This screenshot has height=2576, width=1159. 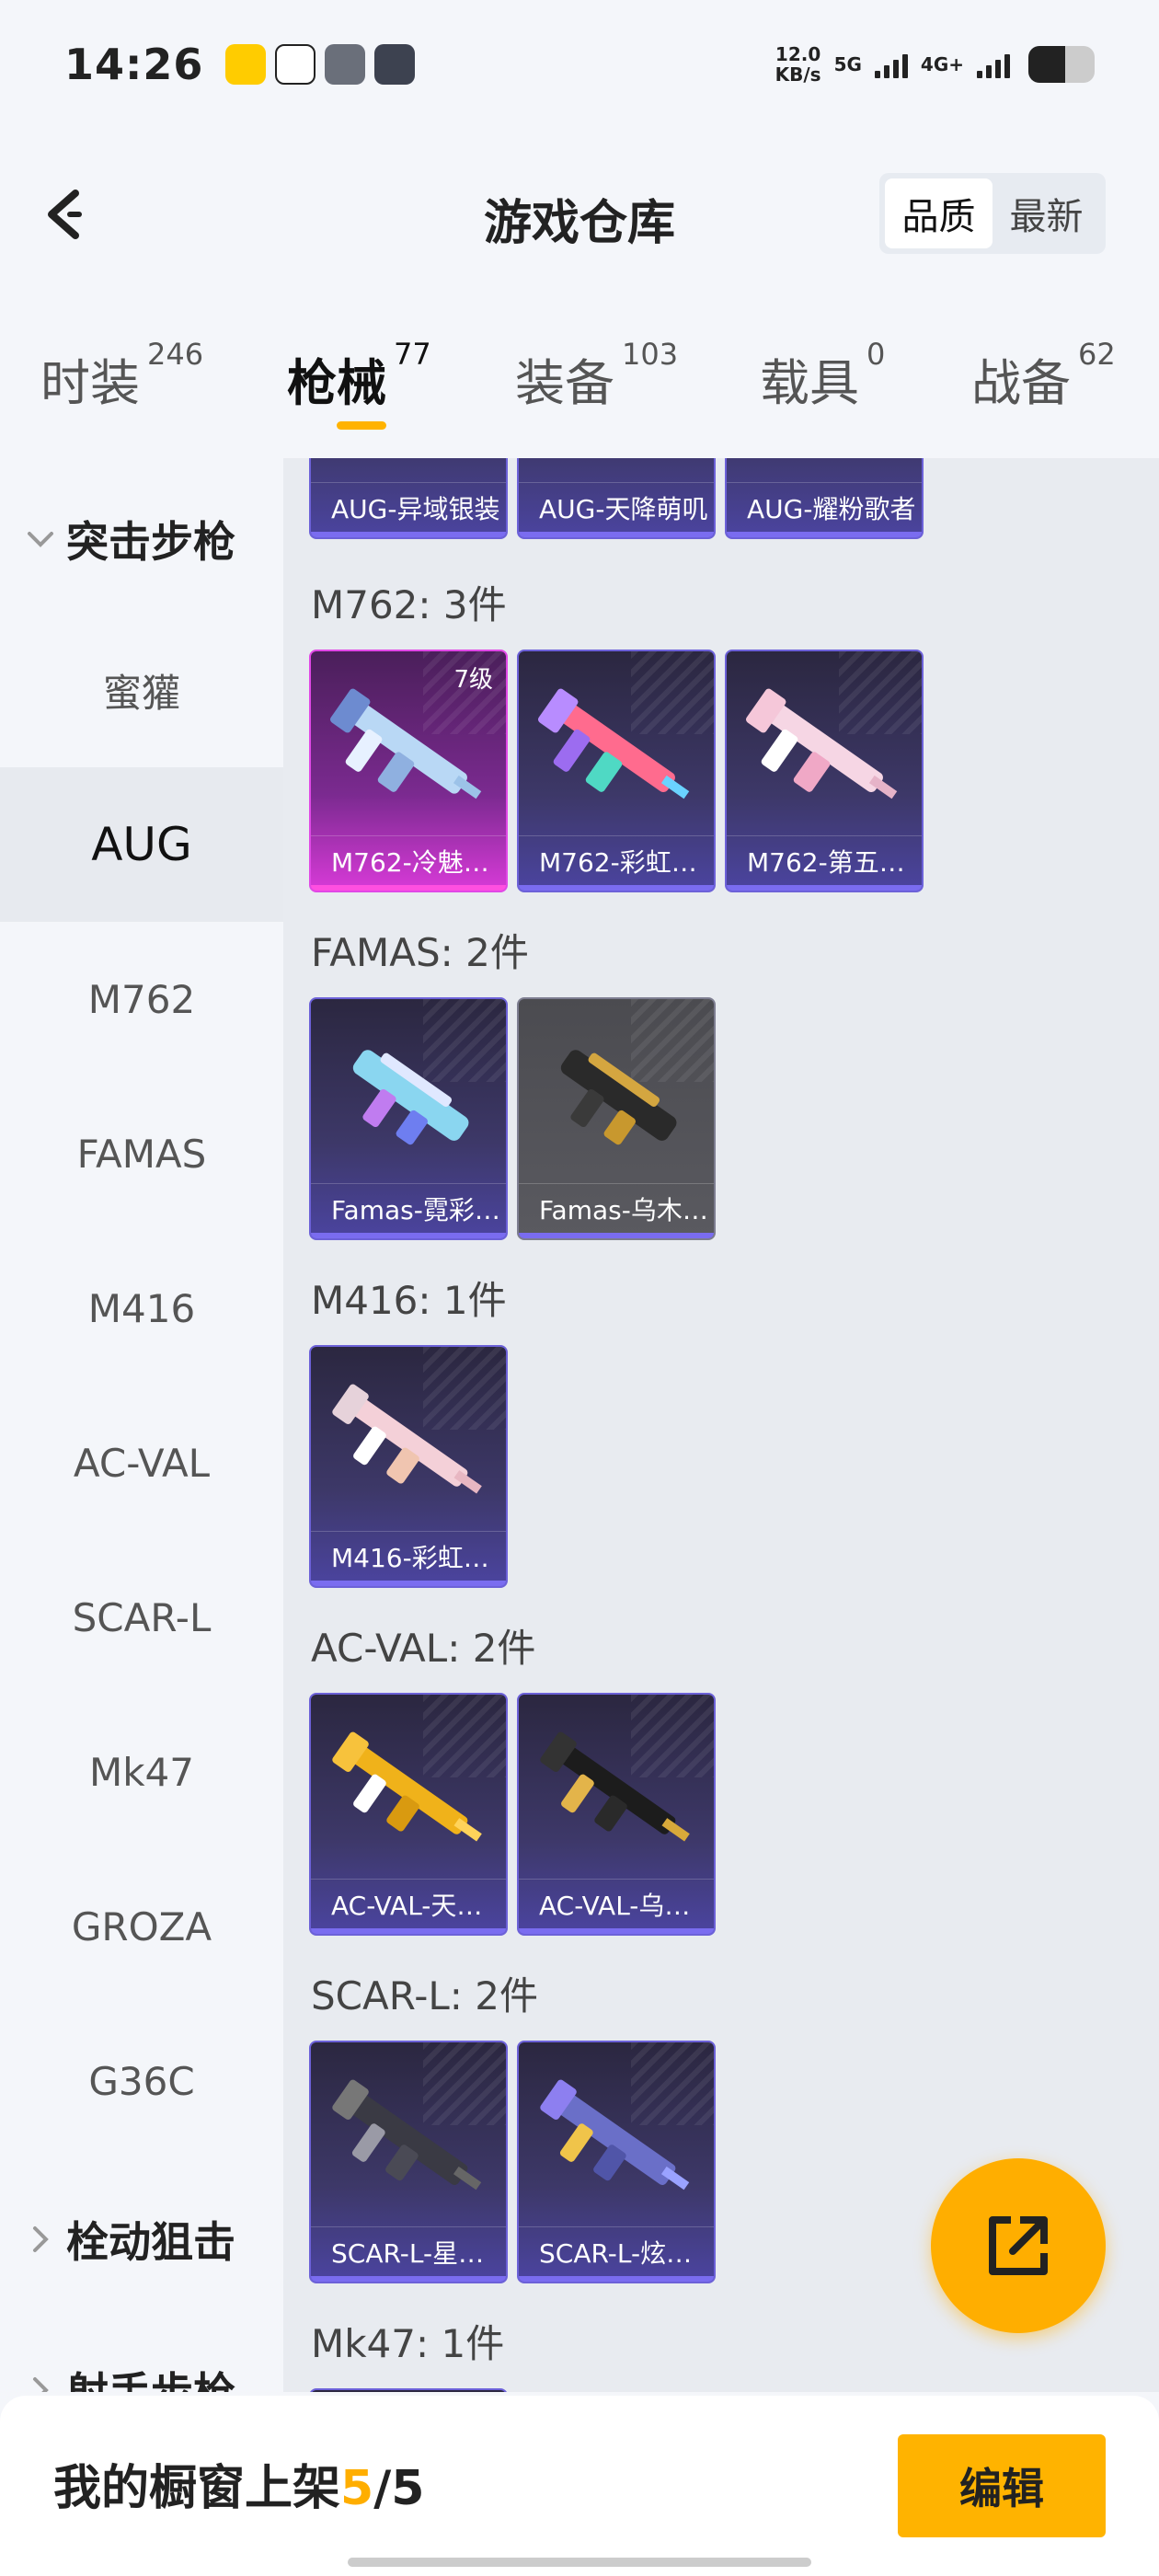 I want to click on showcase-bar: 我的橱窗上架5/5 编辑, so click(x=579, y=2486).